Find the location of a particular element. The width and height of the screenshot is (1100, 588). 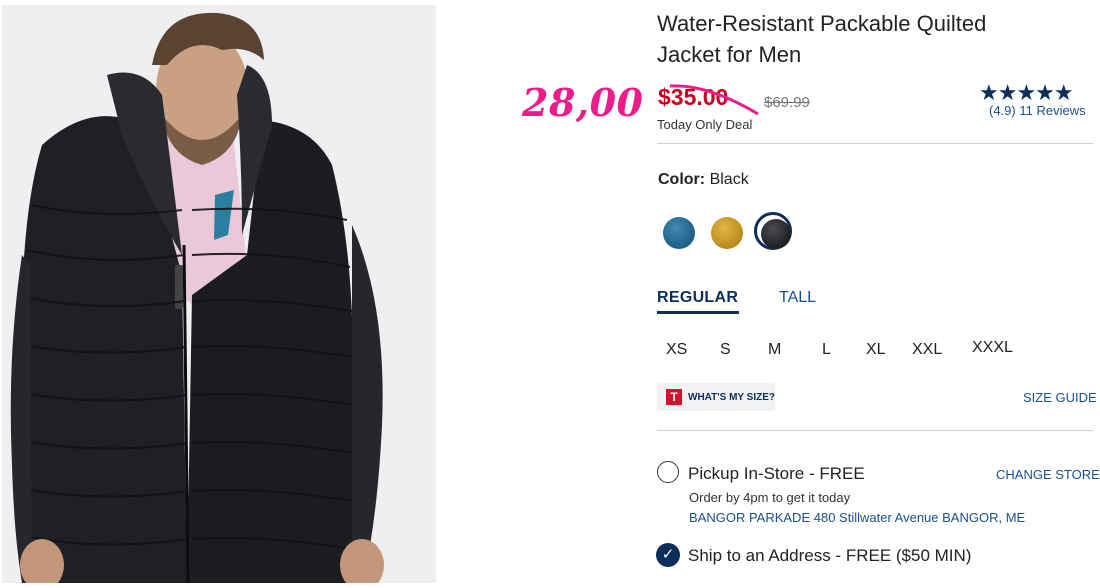

size-option-l: L is located at coordinates (826, 350).